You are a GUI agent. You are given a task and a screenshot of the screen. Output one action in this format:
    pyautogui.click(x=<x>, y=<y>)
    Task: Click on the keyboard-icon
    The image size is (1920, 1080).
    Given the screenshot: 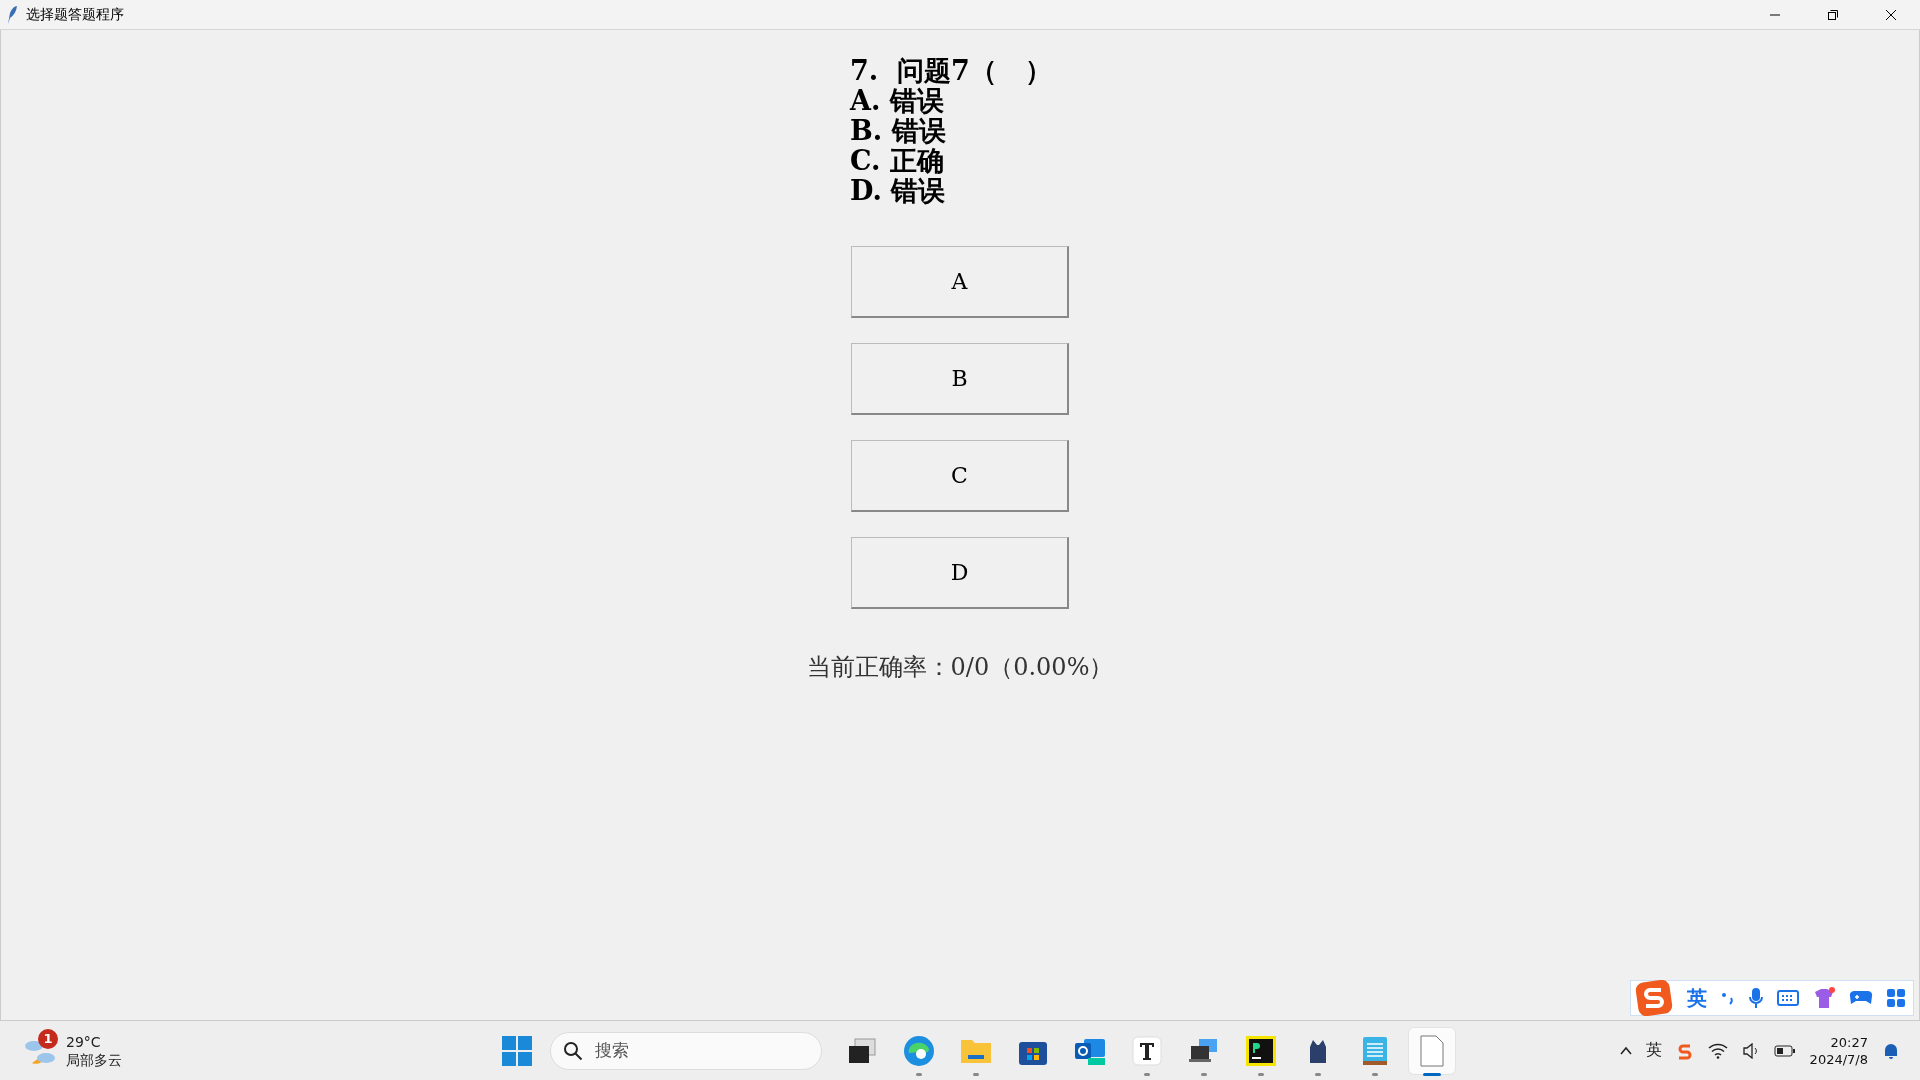 What is the action you would take?
    pyautogui.click(x=1788, y=998)
    